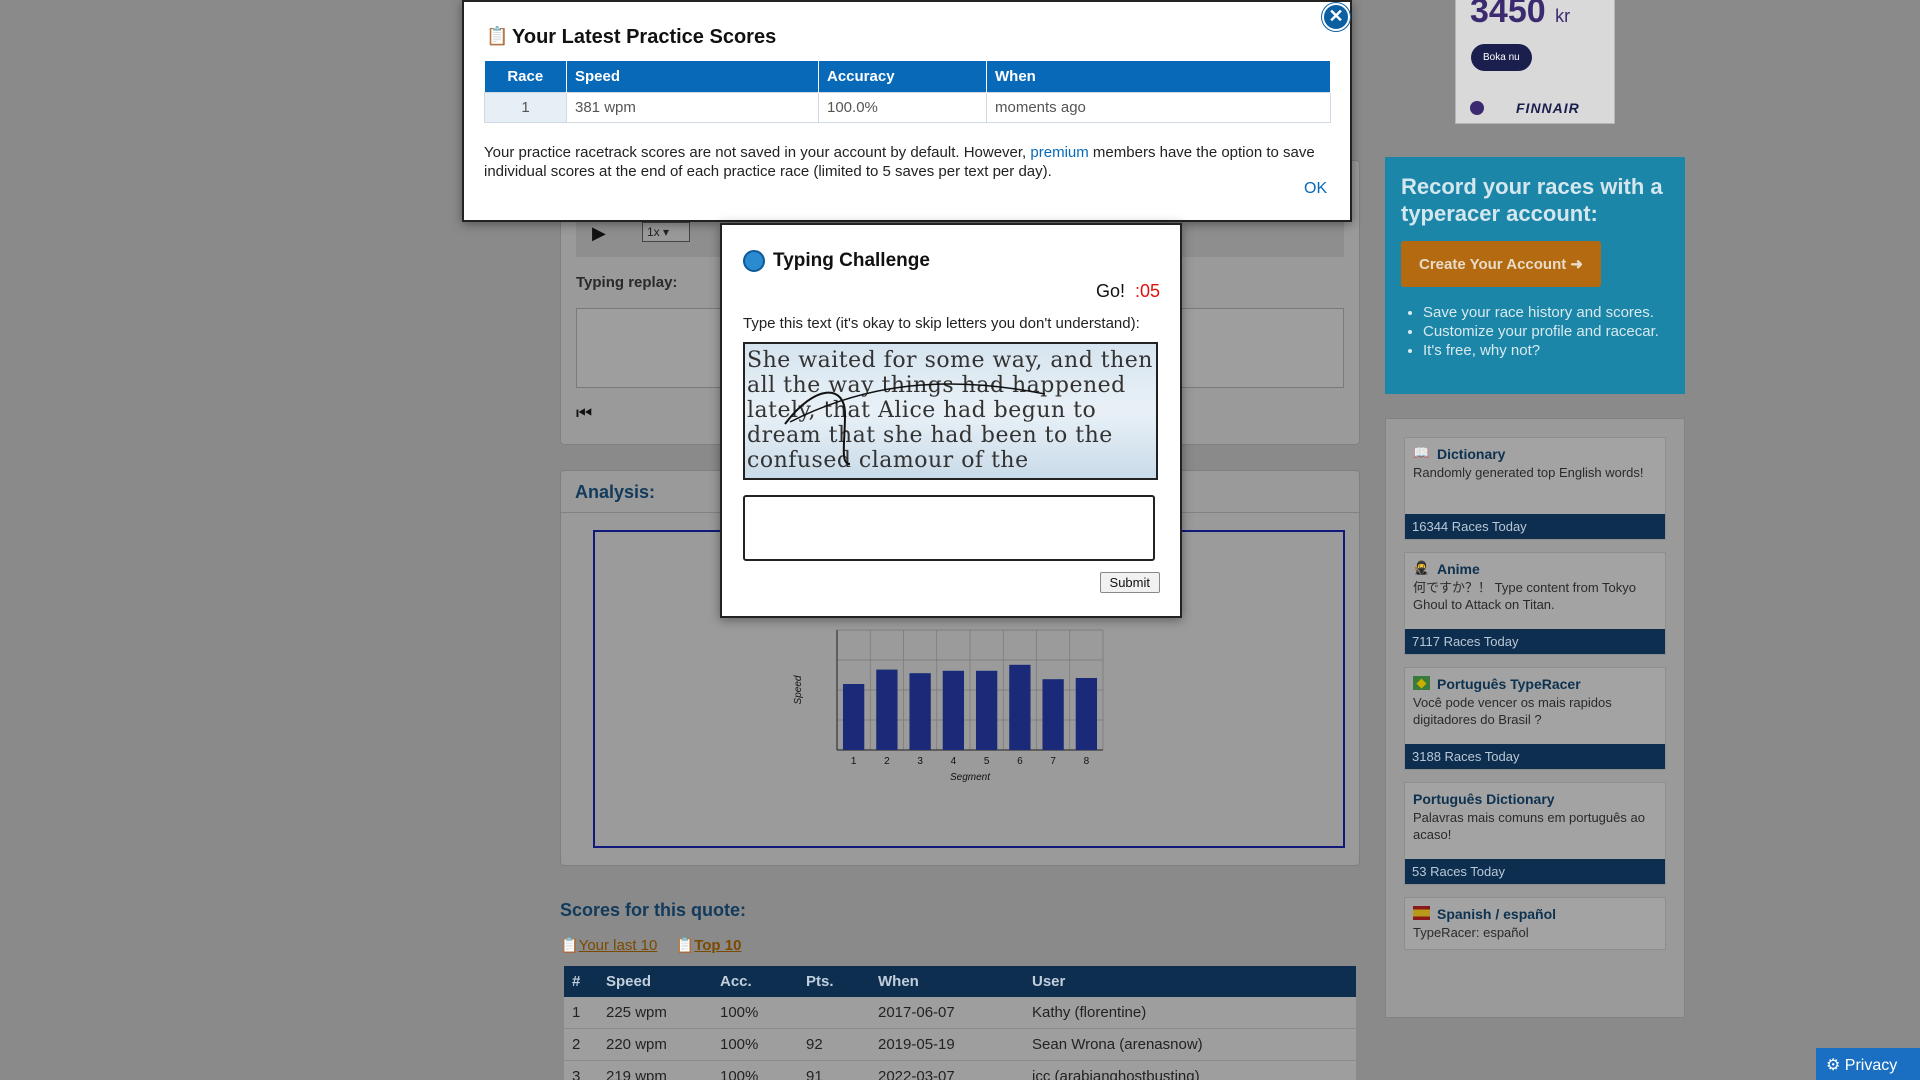 Image resolution: width=1920 pixels, height=1080 pixels. What do you see at coordinates (1535, 796) in the screenshot?
I see `category-title: Português Dictionary` at bounding box center [1535, 796].